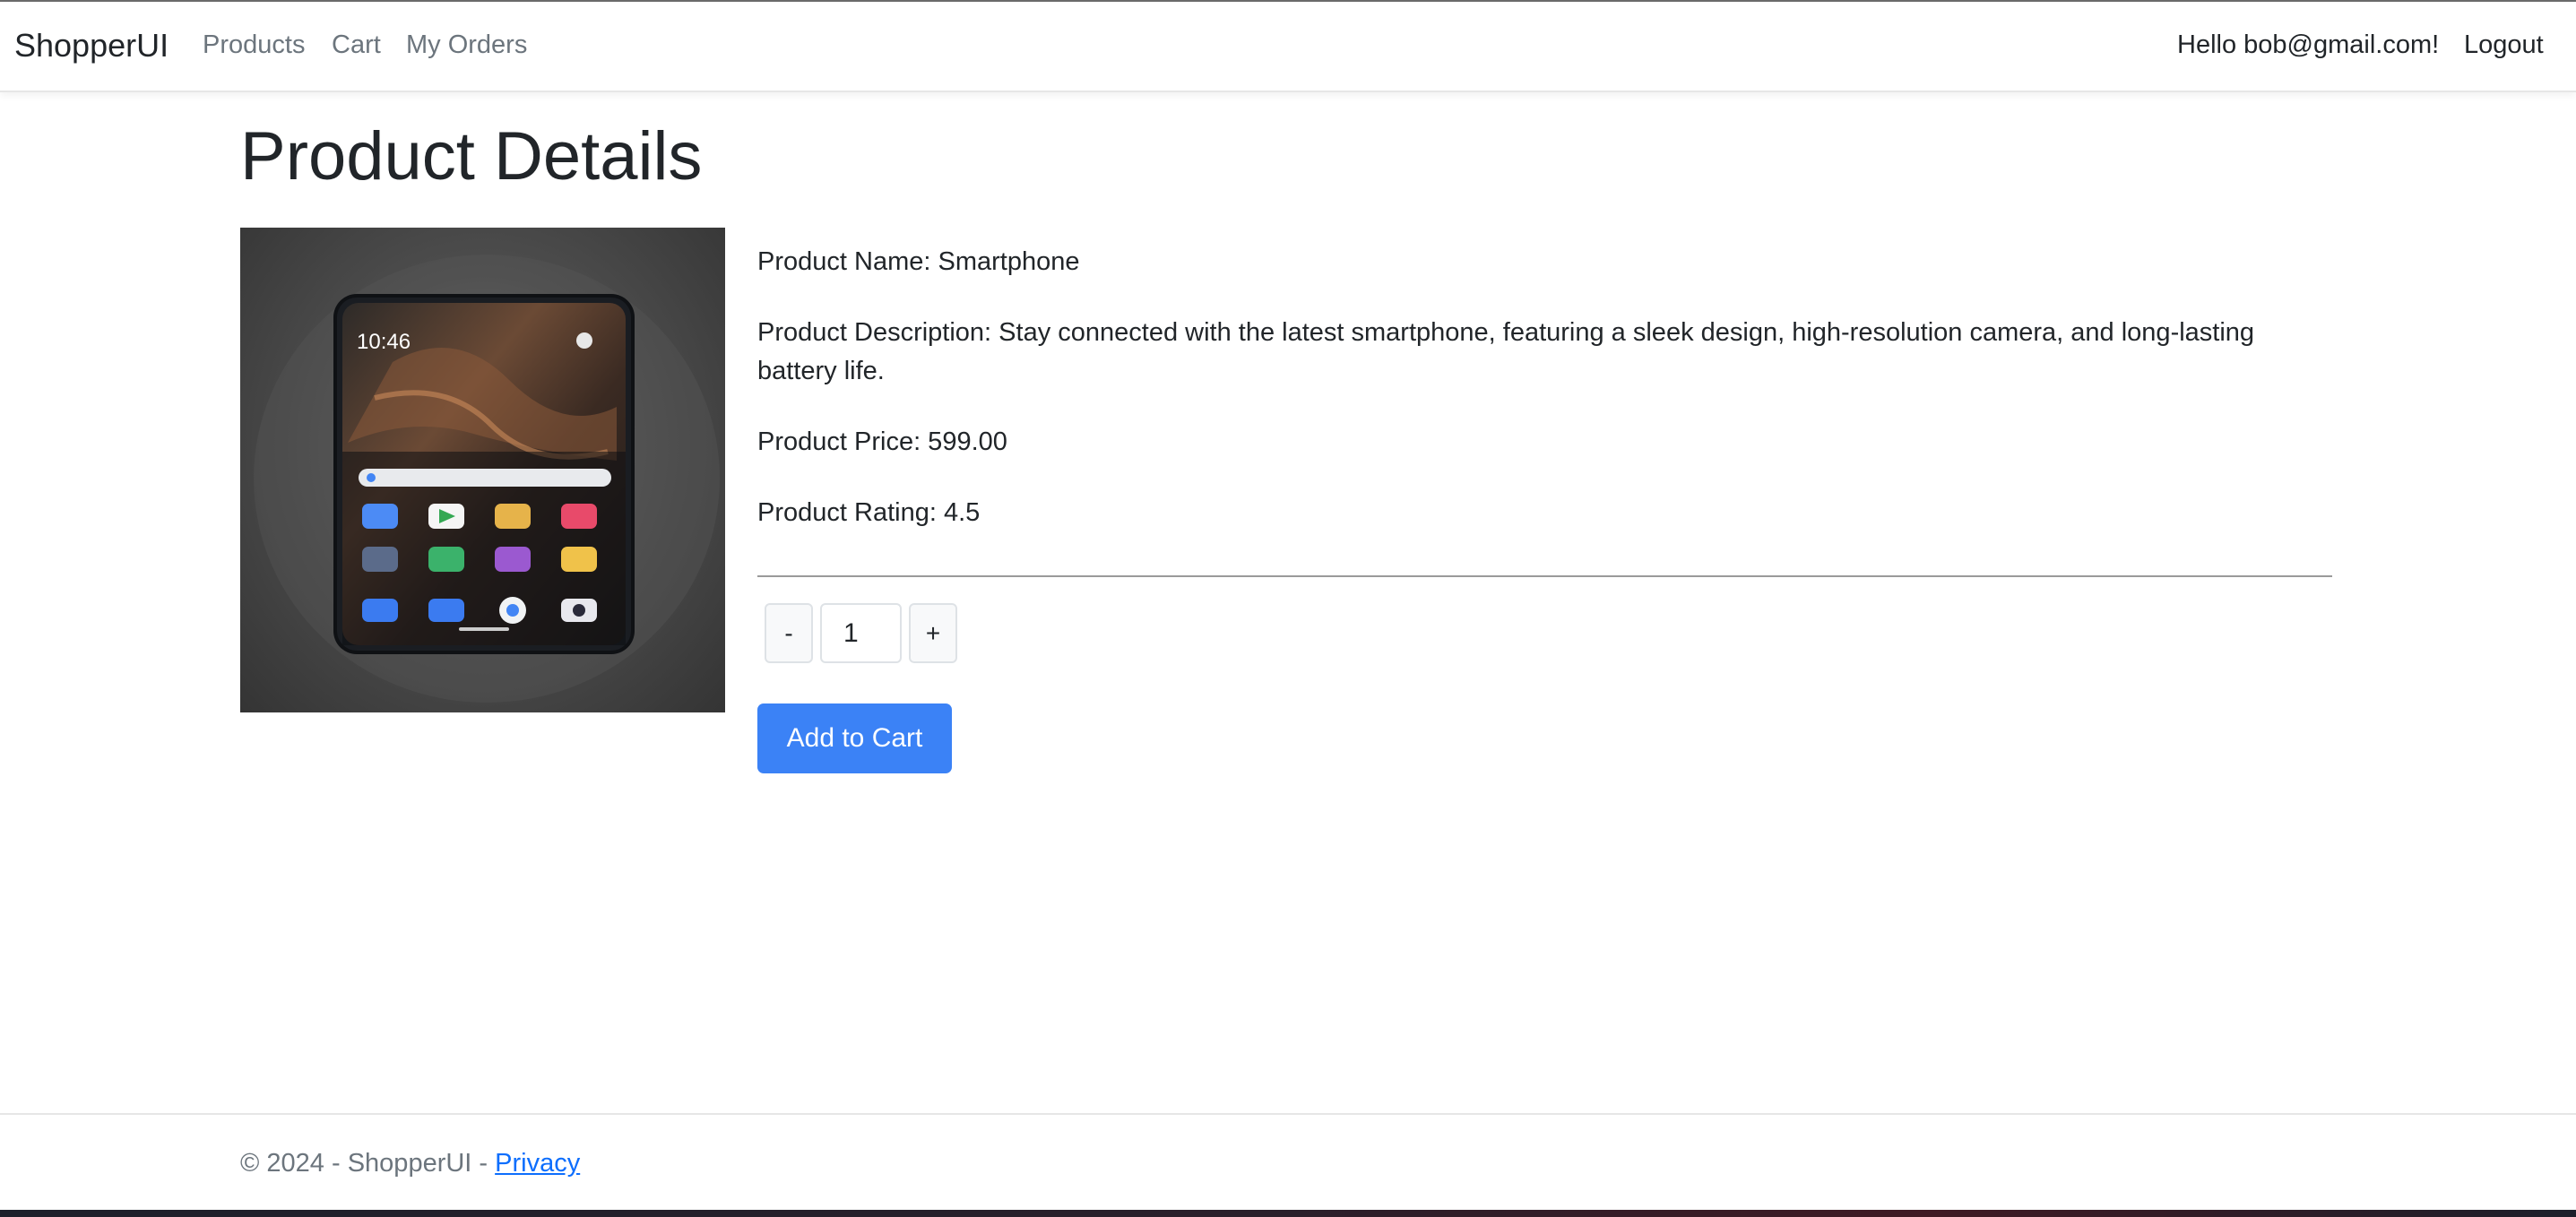 This screenshot has height=1217, width=2576. Describe the element at coordinates (882, 441) in the screenshot. I see `product-price: Product Price: 599.00` at that location.